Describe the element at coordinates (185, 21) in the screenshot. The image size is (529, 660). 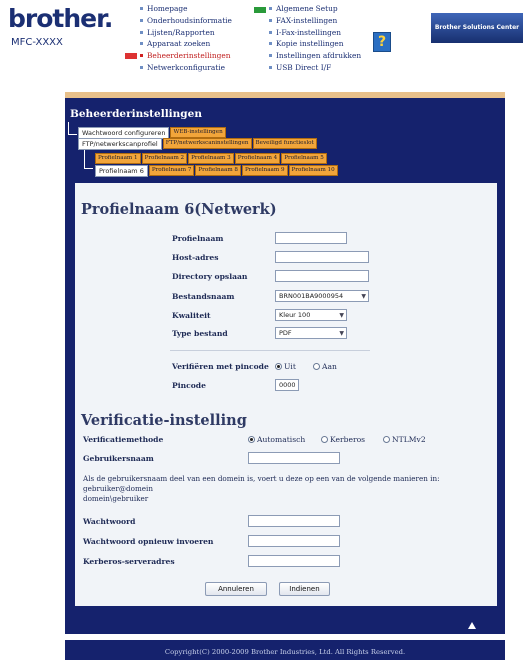
I see `nav-link-maintenance: Onderhoudsinformatie` at that location.